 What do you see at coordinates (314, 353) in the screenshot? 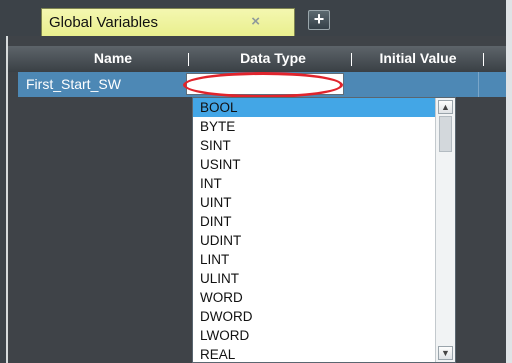
I see `dropdown-option-real: REAL` at bounding box center [314, 353].